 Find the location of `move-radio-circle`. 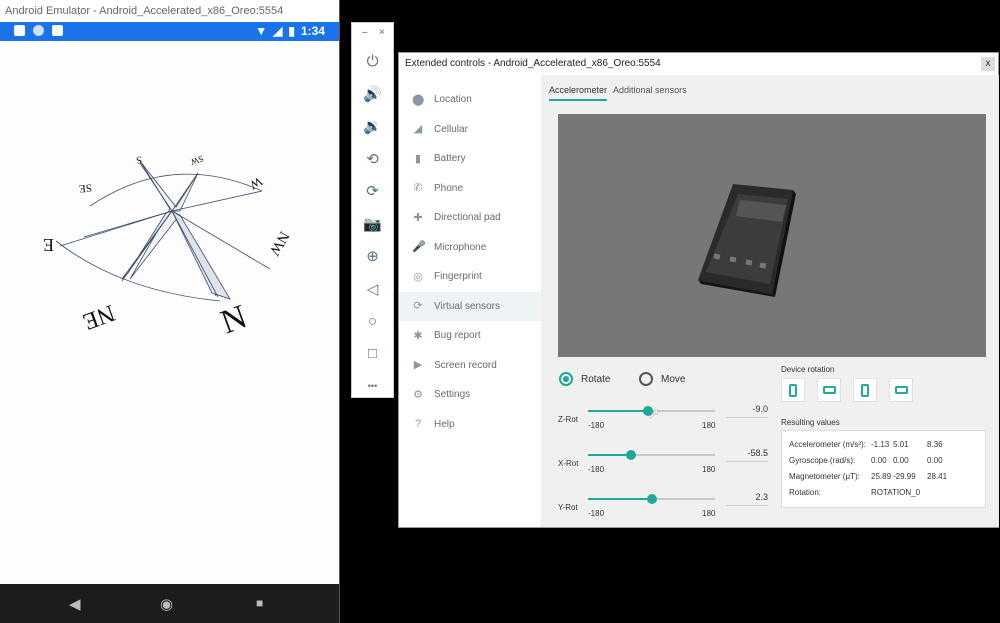

move-radio-circle is located at coordinates (646, 379).